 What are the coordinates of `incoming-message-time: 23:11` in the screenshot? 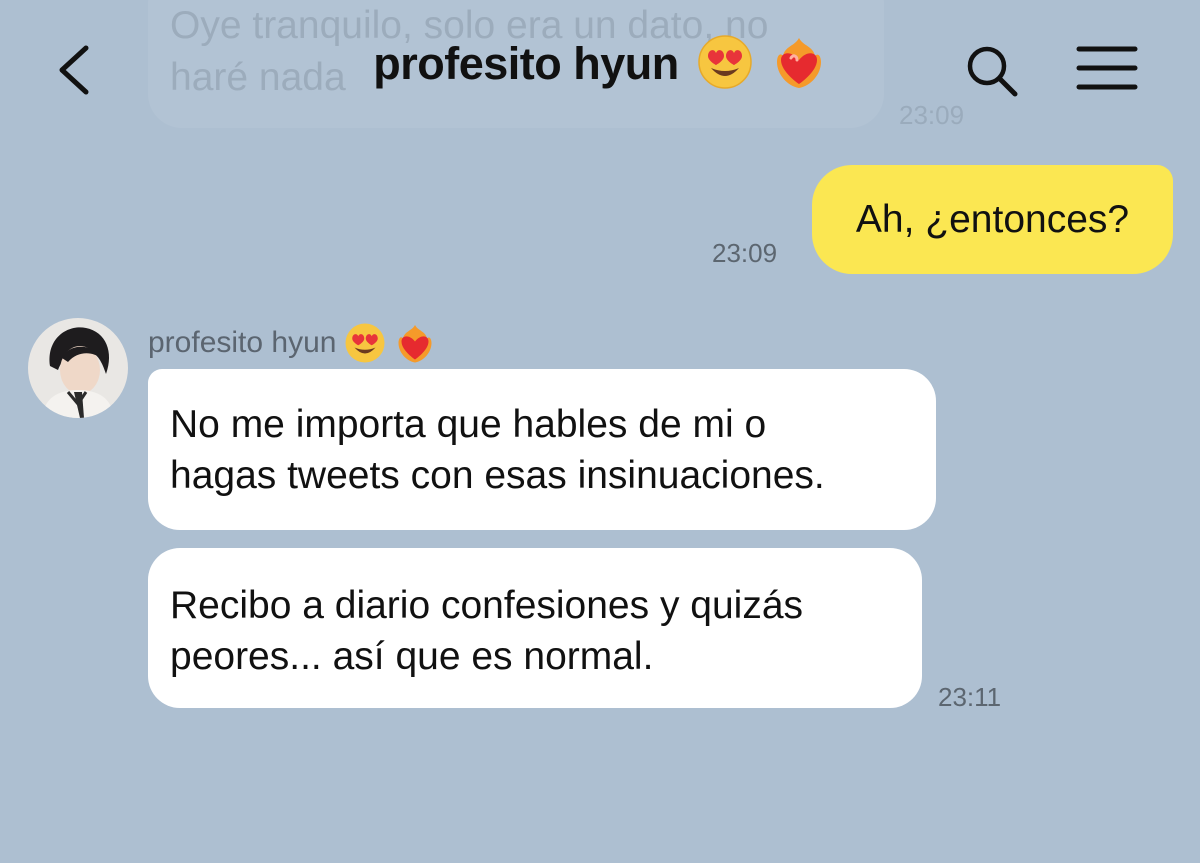 It's located at (970, 697).